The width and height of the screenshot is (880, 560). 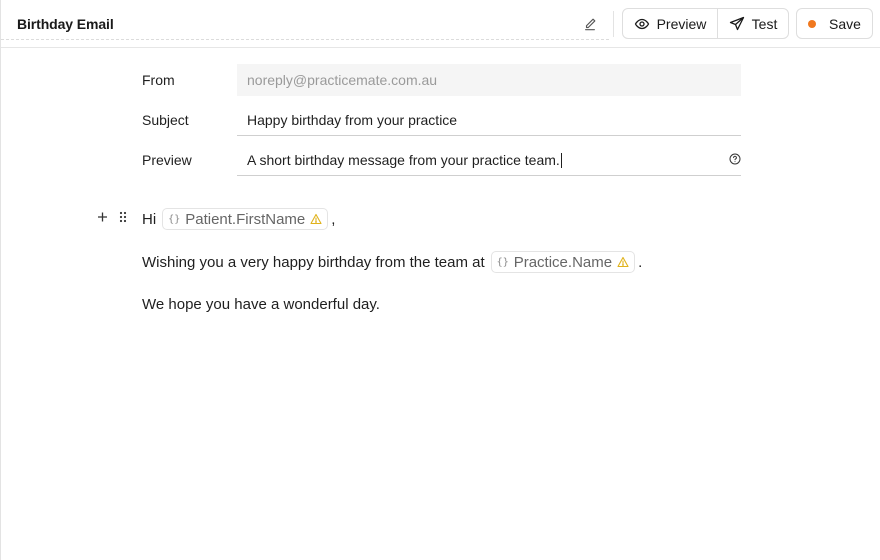 I want to click on from-label: From, so click(x=158, y=80).